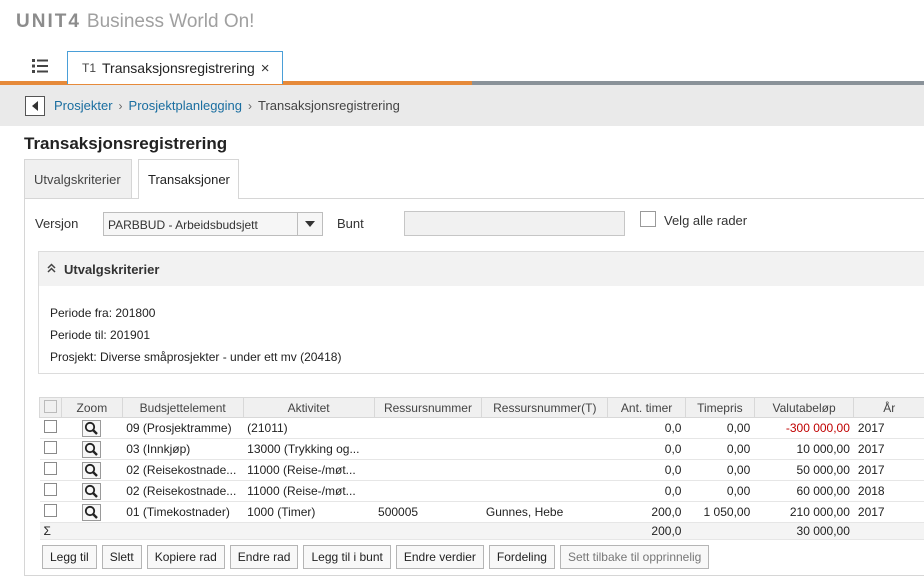  Describe the element at coordinates (481, 269) in the screenshot. I see `utvalgskriterier-header: Utvalgskriterier` at that location.